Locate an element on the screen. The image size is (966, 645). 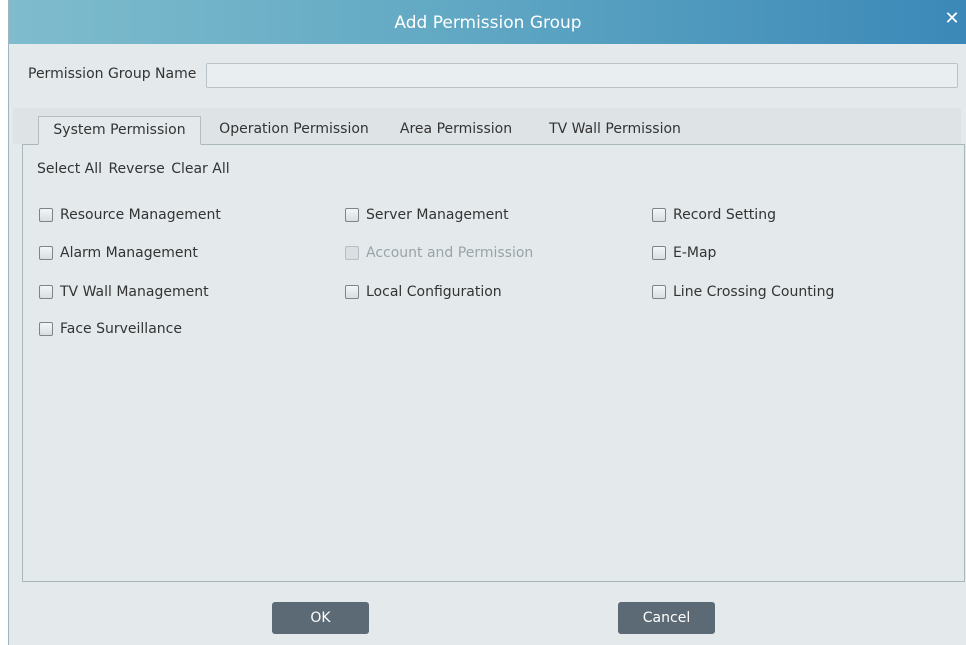
quick-actions: Select All Reverse Clear All is located at coordinates (134, 169).